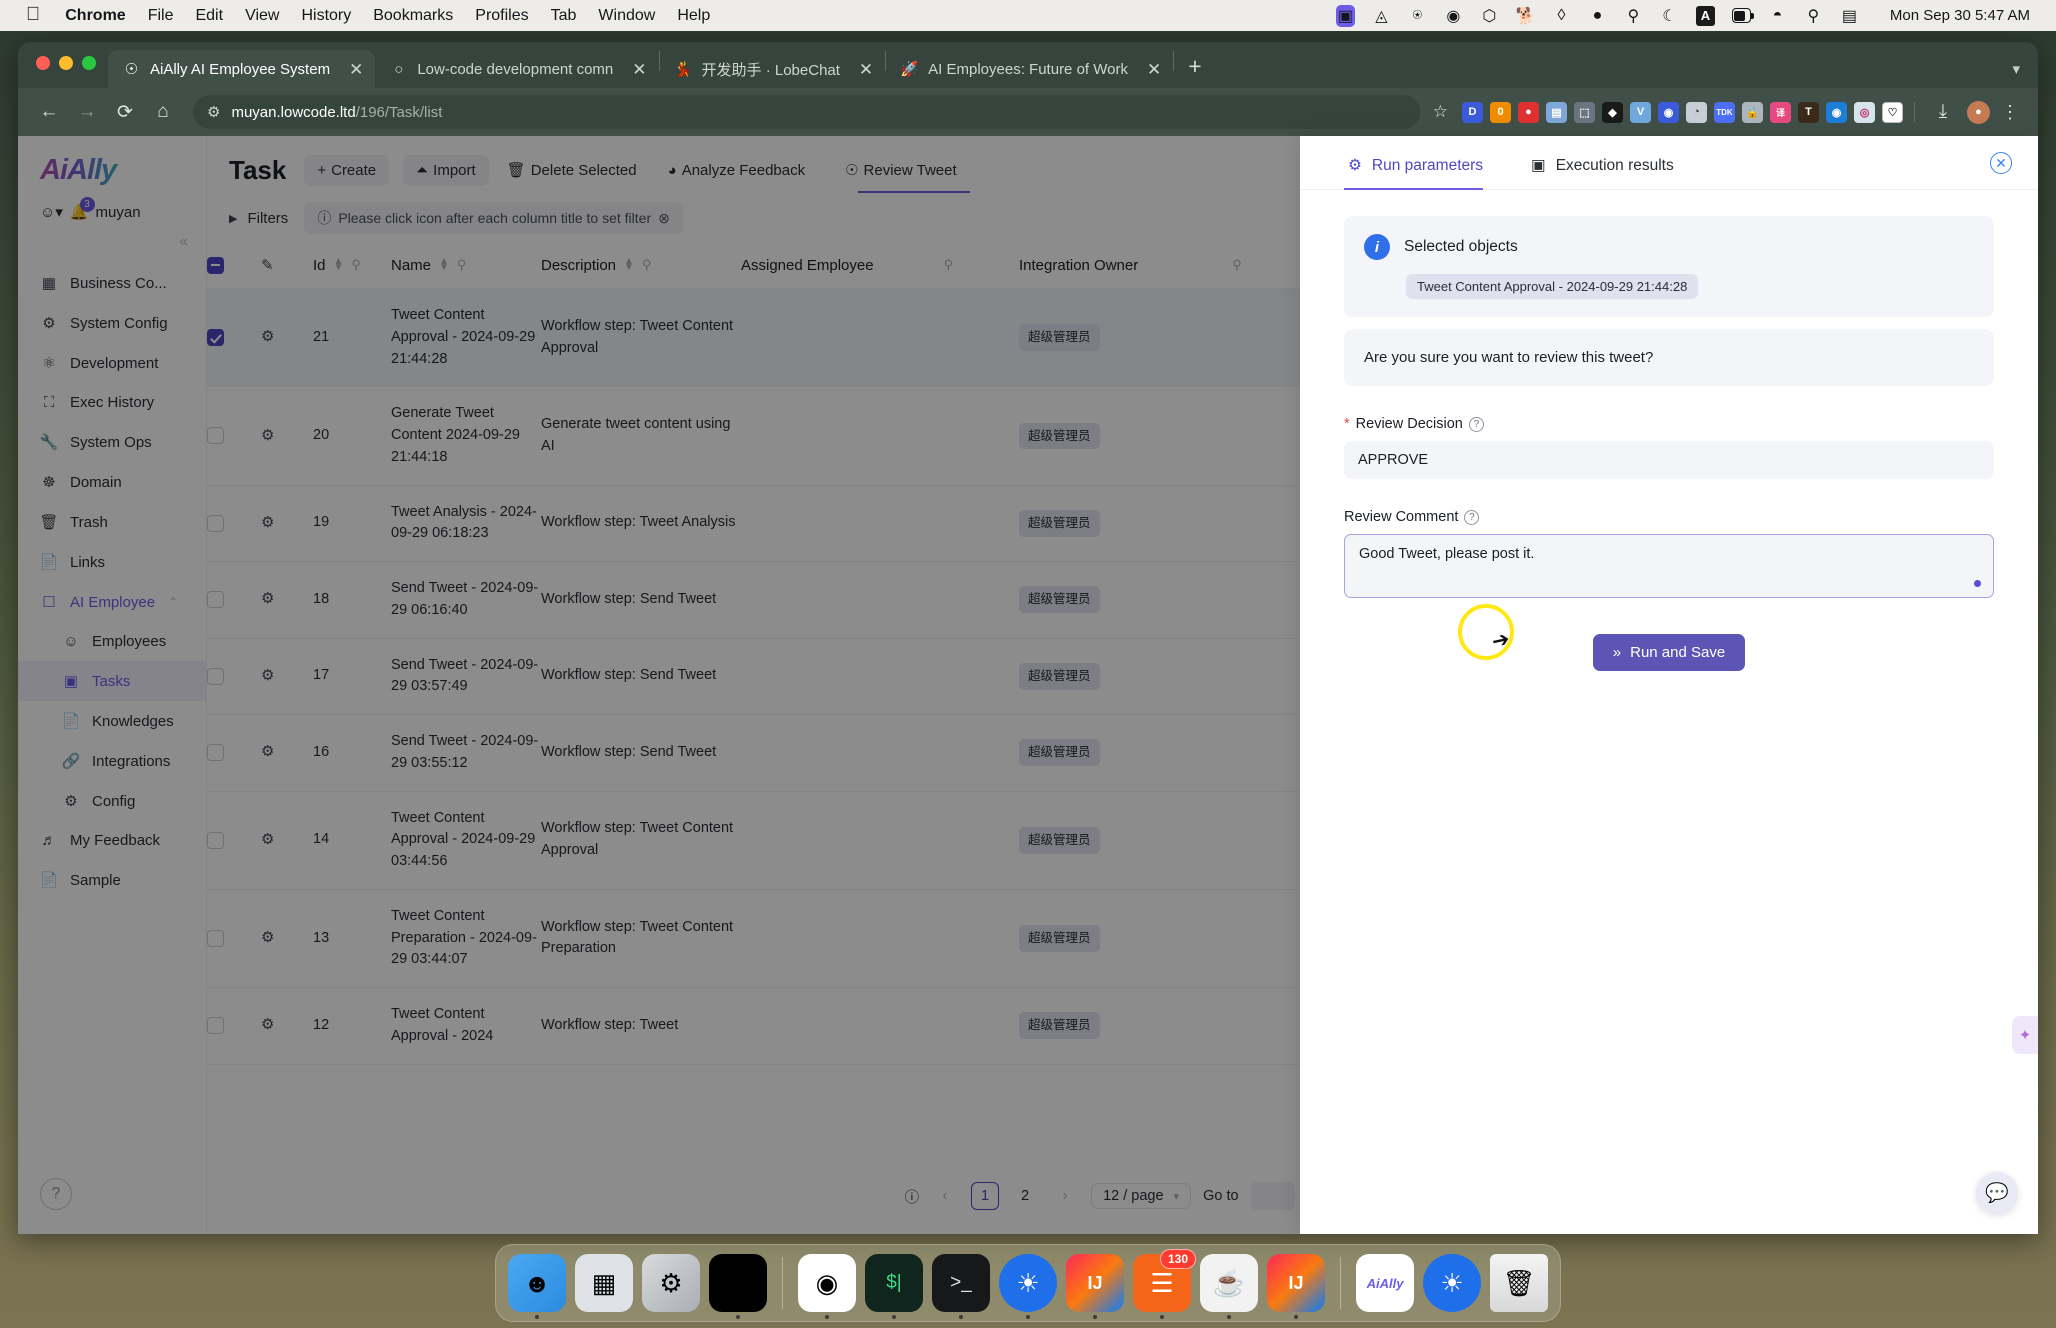 The height and width of the screenshot is (1328, 2056). Describe the element at coordinates (1597, 15) in the screenshot. I see `ghost-icon: ●` at that location.